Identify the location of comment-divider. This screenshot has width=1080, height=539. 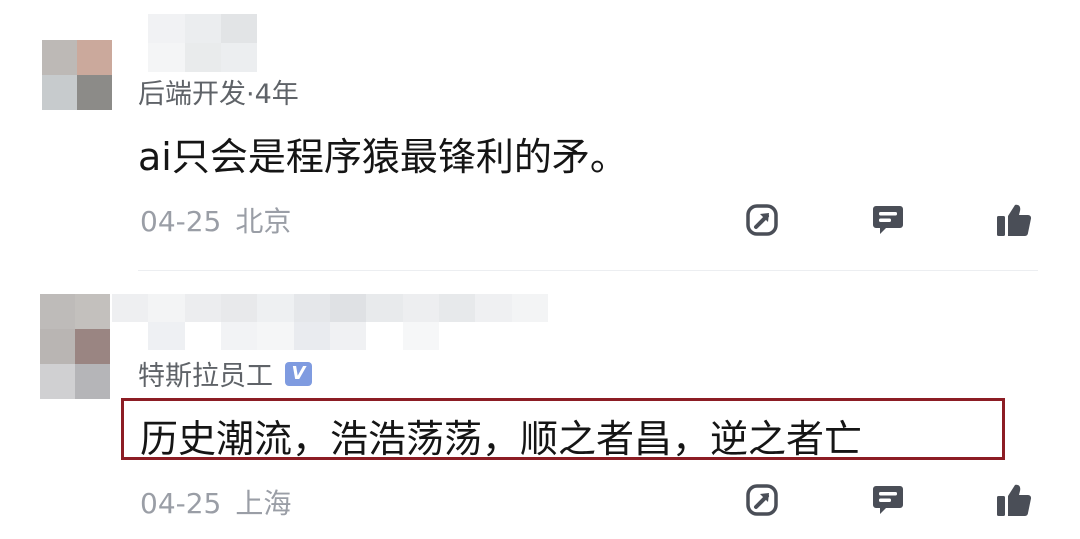
(588, 270).